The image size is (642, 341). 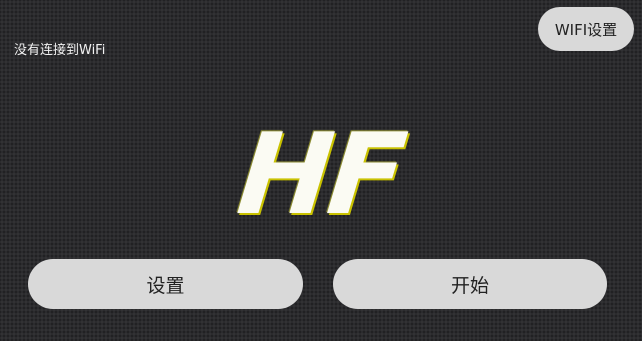 What do you see at coordinates (470, 284) in the screenshot?
I see `start-button: 开始` at bounding box center [470, 284].